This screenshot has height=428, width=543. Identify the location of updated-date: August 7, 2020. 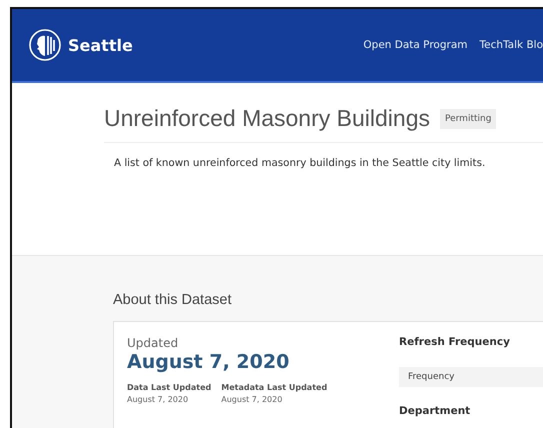
(208, 362).